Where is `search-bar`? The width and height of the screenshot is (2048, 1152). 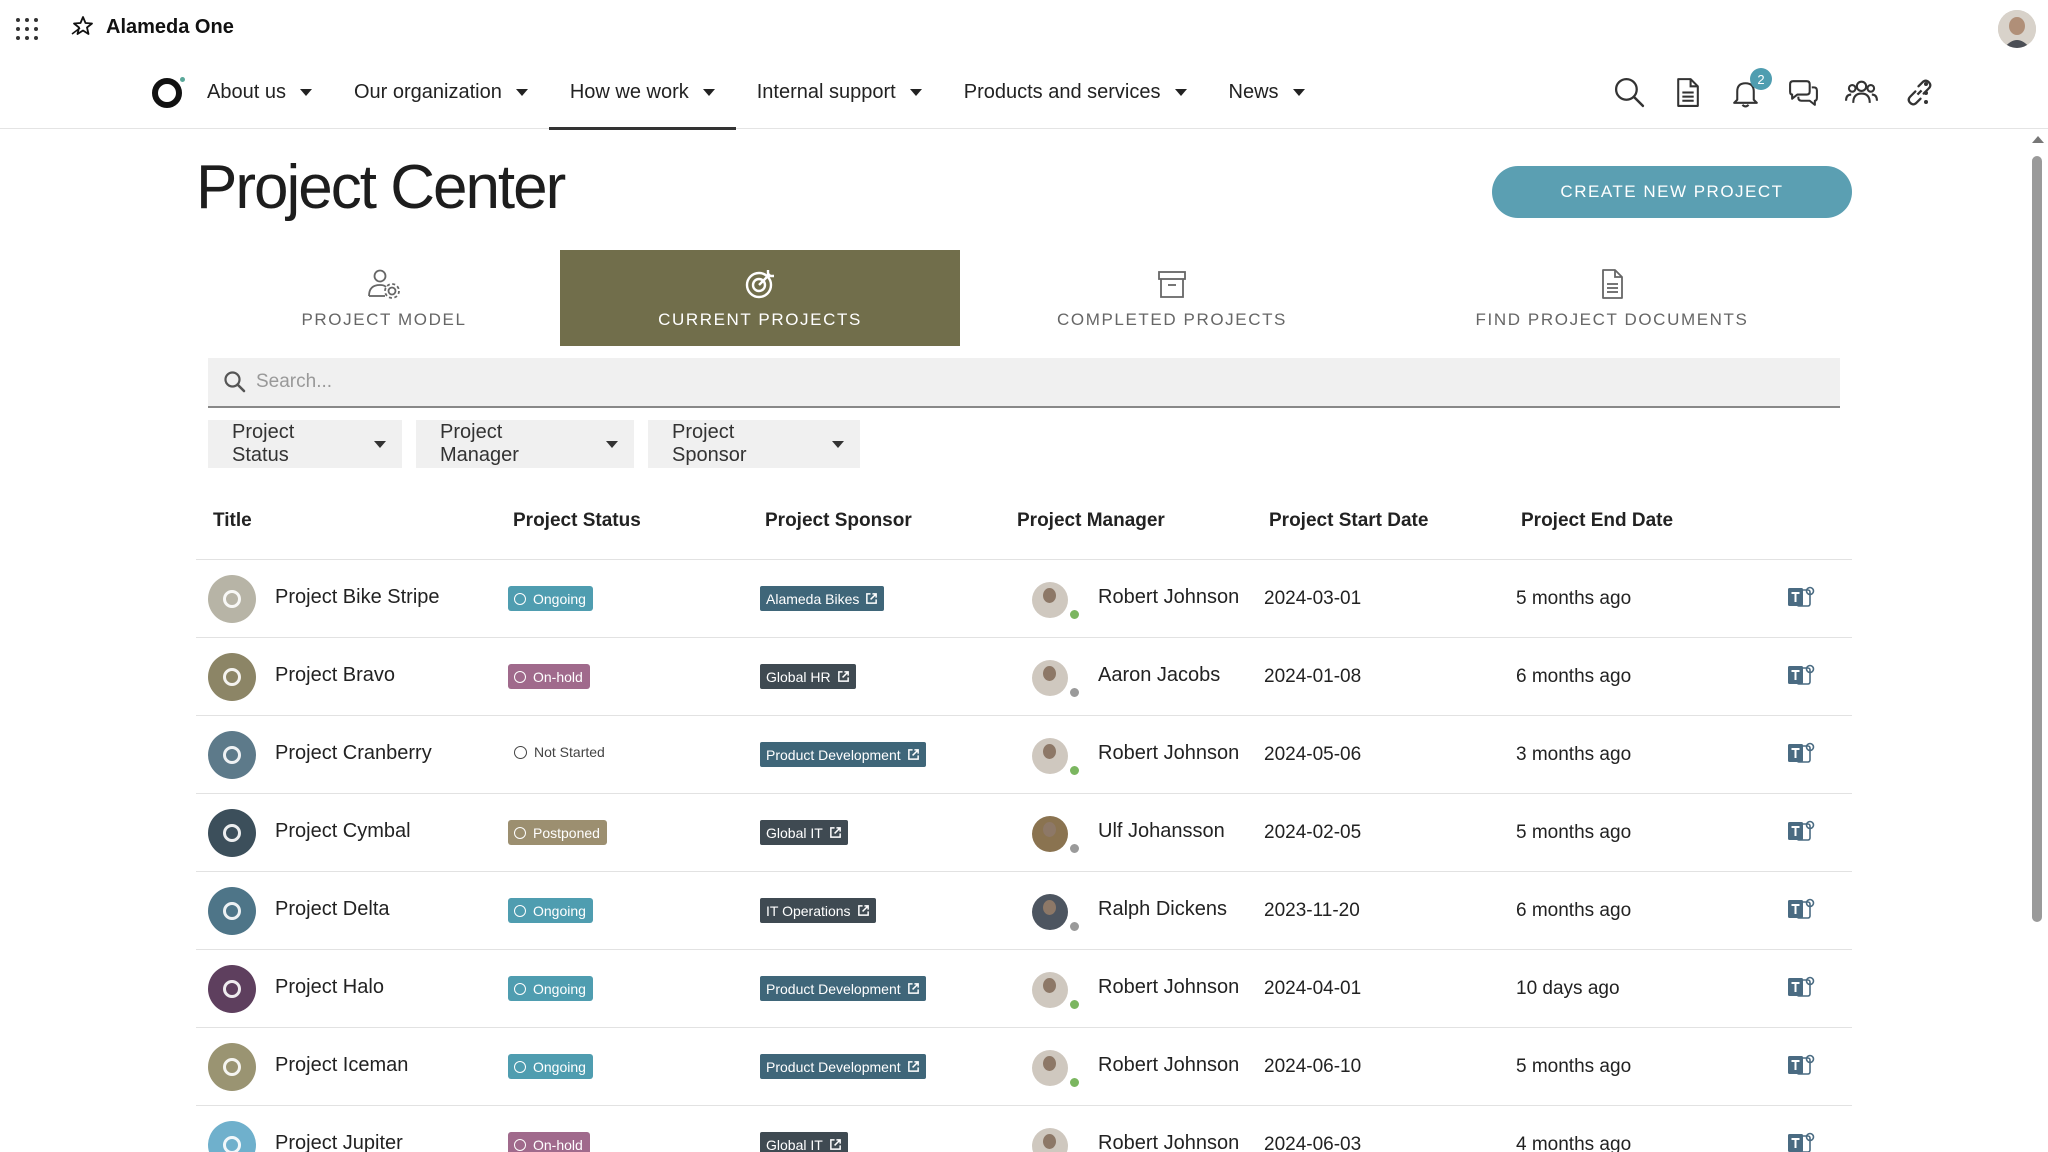
search-bar is located at coordinates (1024, 383).